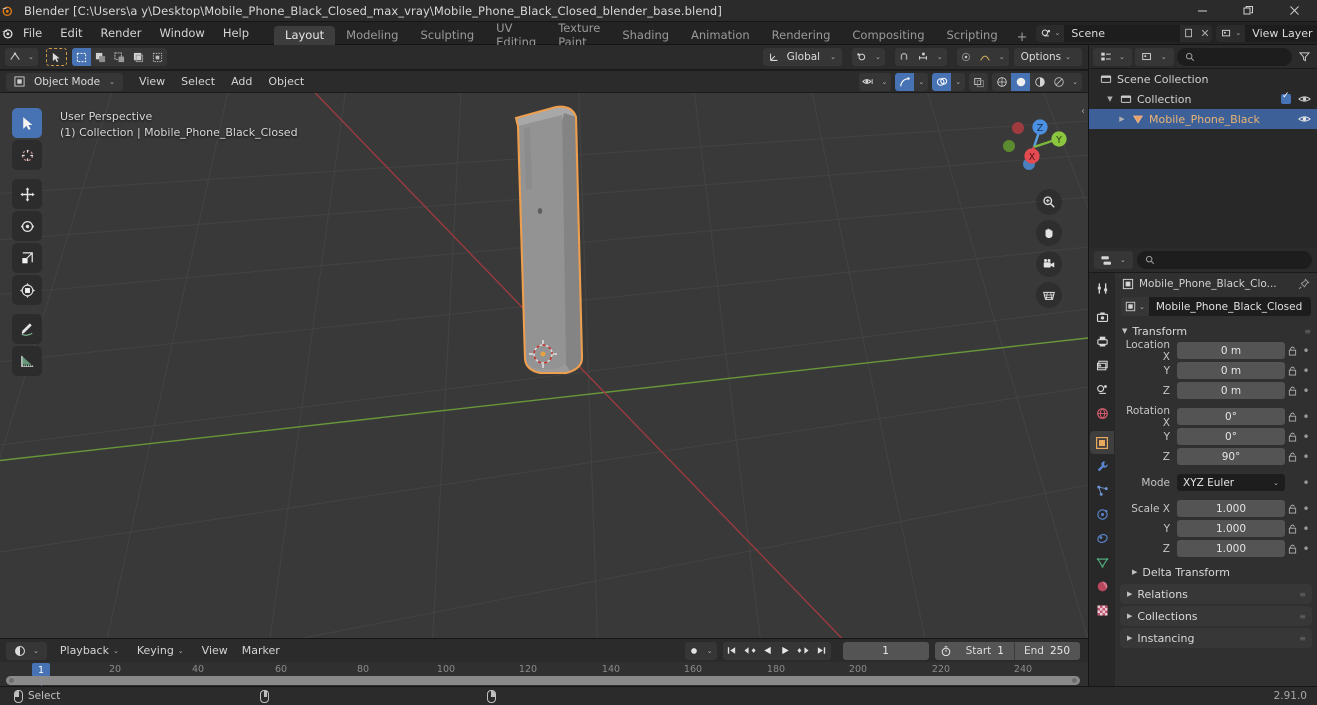 The width and height of the screenshot is (1317, 705). I want to click on tool-cursor, so click(27, 155).